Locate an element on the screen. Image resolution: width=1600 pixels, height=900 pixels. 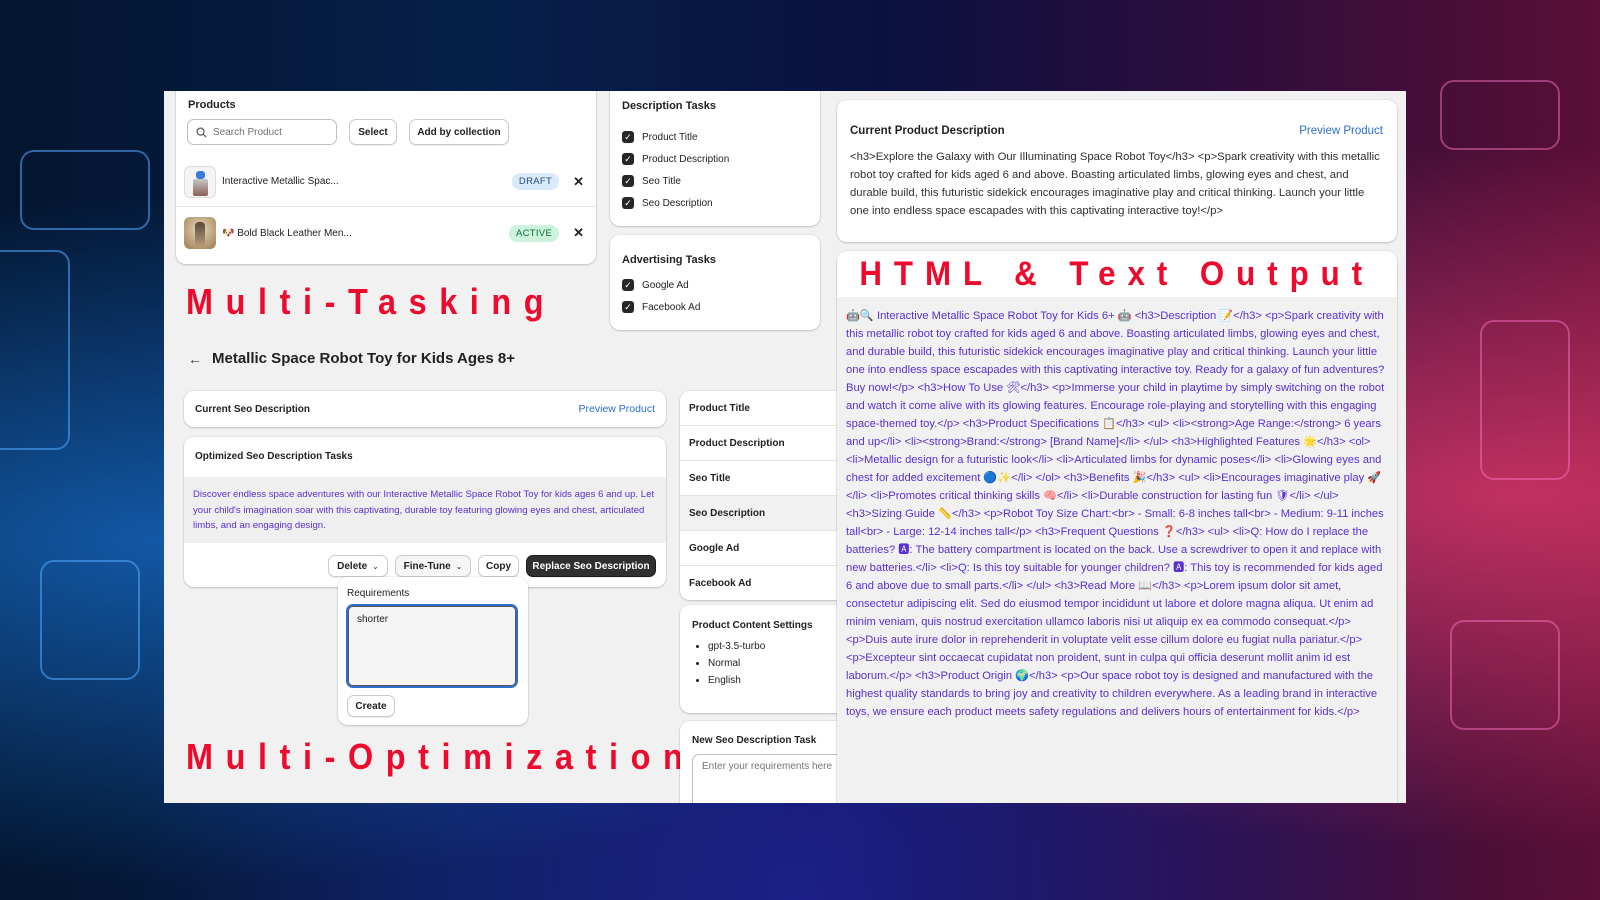
checkbox-product-title: ✓ Product Title is located at coordinates (660, 137).